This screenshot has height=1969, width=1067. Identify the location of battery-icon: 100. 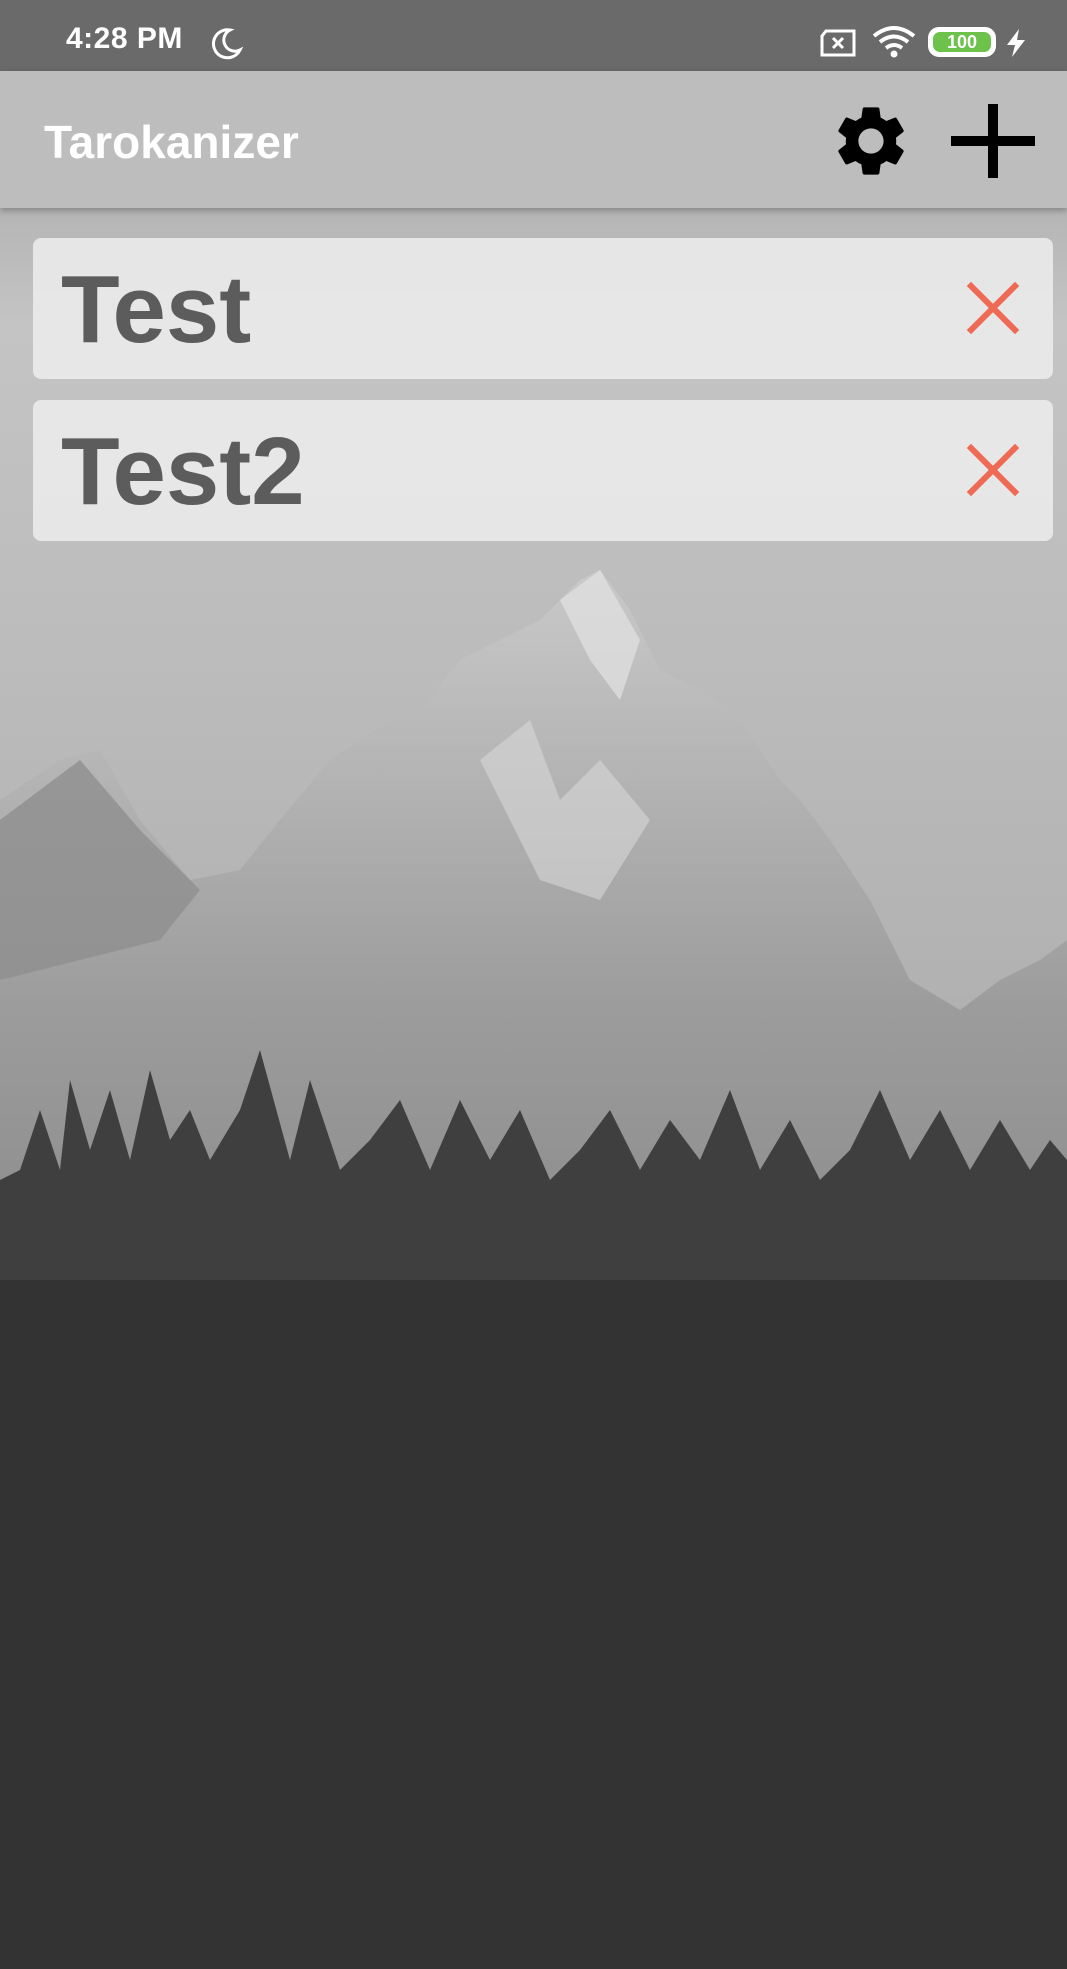
(962, 42).